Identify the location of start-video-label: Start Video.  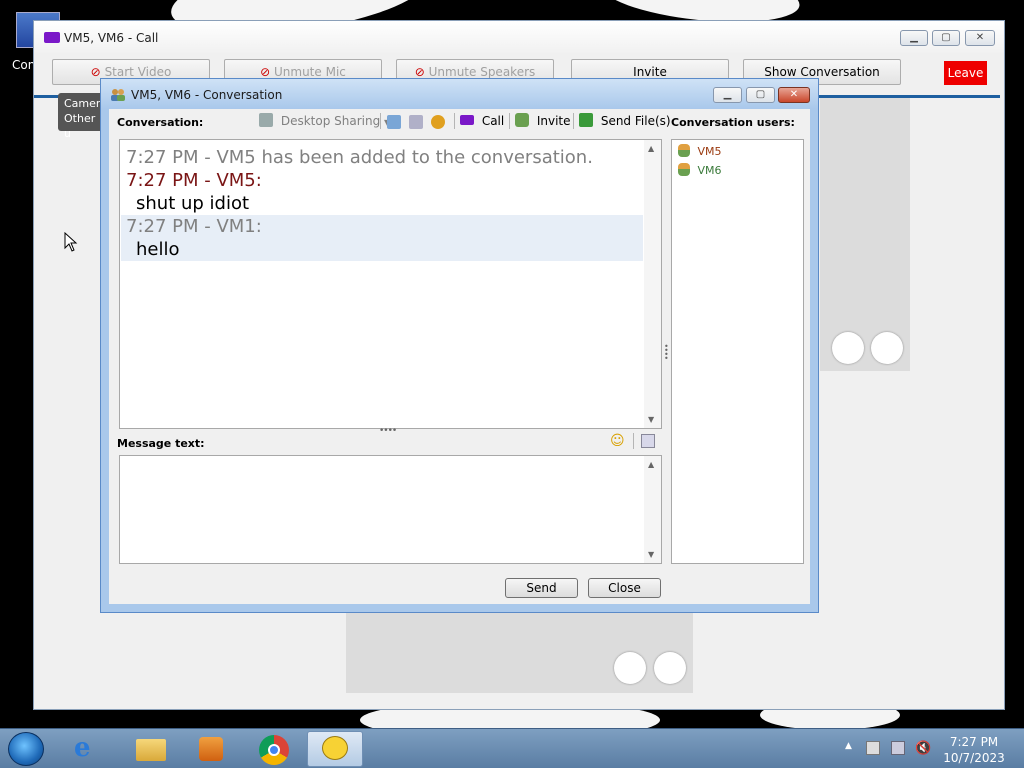
(138, 72).